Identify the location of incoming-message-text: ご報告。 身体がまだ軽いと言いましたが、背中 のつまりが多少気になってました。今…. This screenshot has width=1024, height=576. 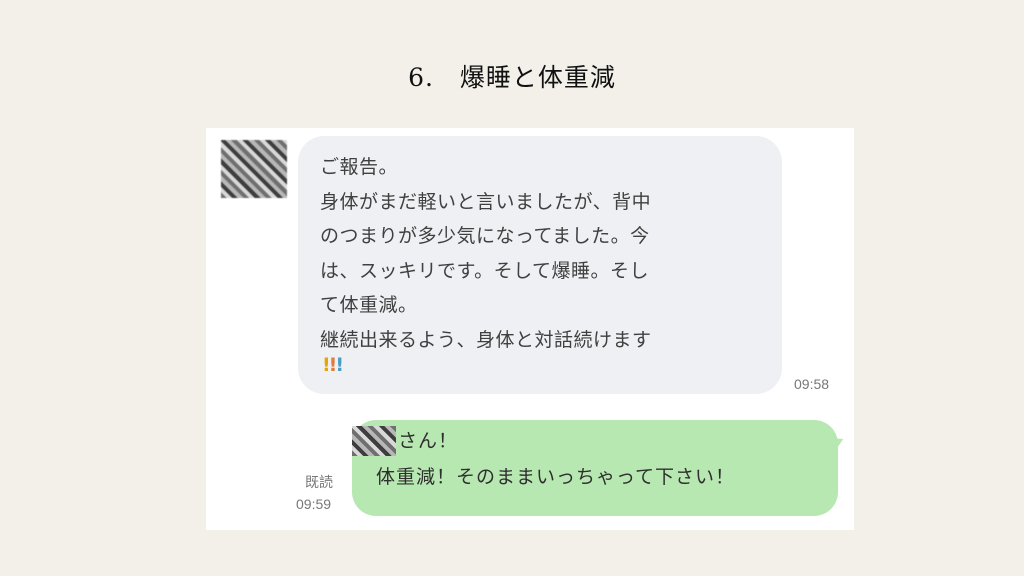
(486, 253).